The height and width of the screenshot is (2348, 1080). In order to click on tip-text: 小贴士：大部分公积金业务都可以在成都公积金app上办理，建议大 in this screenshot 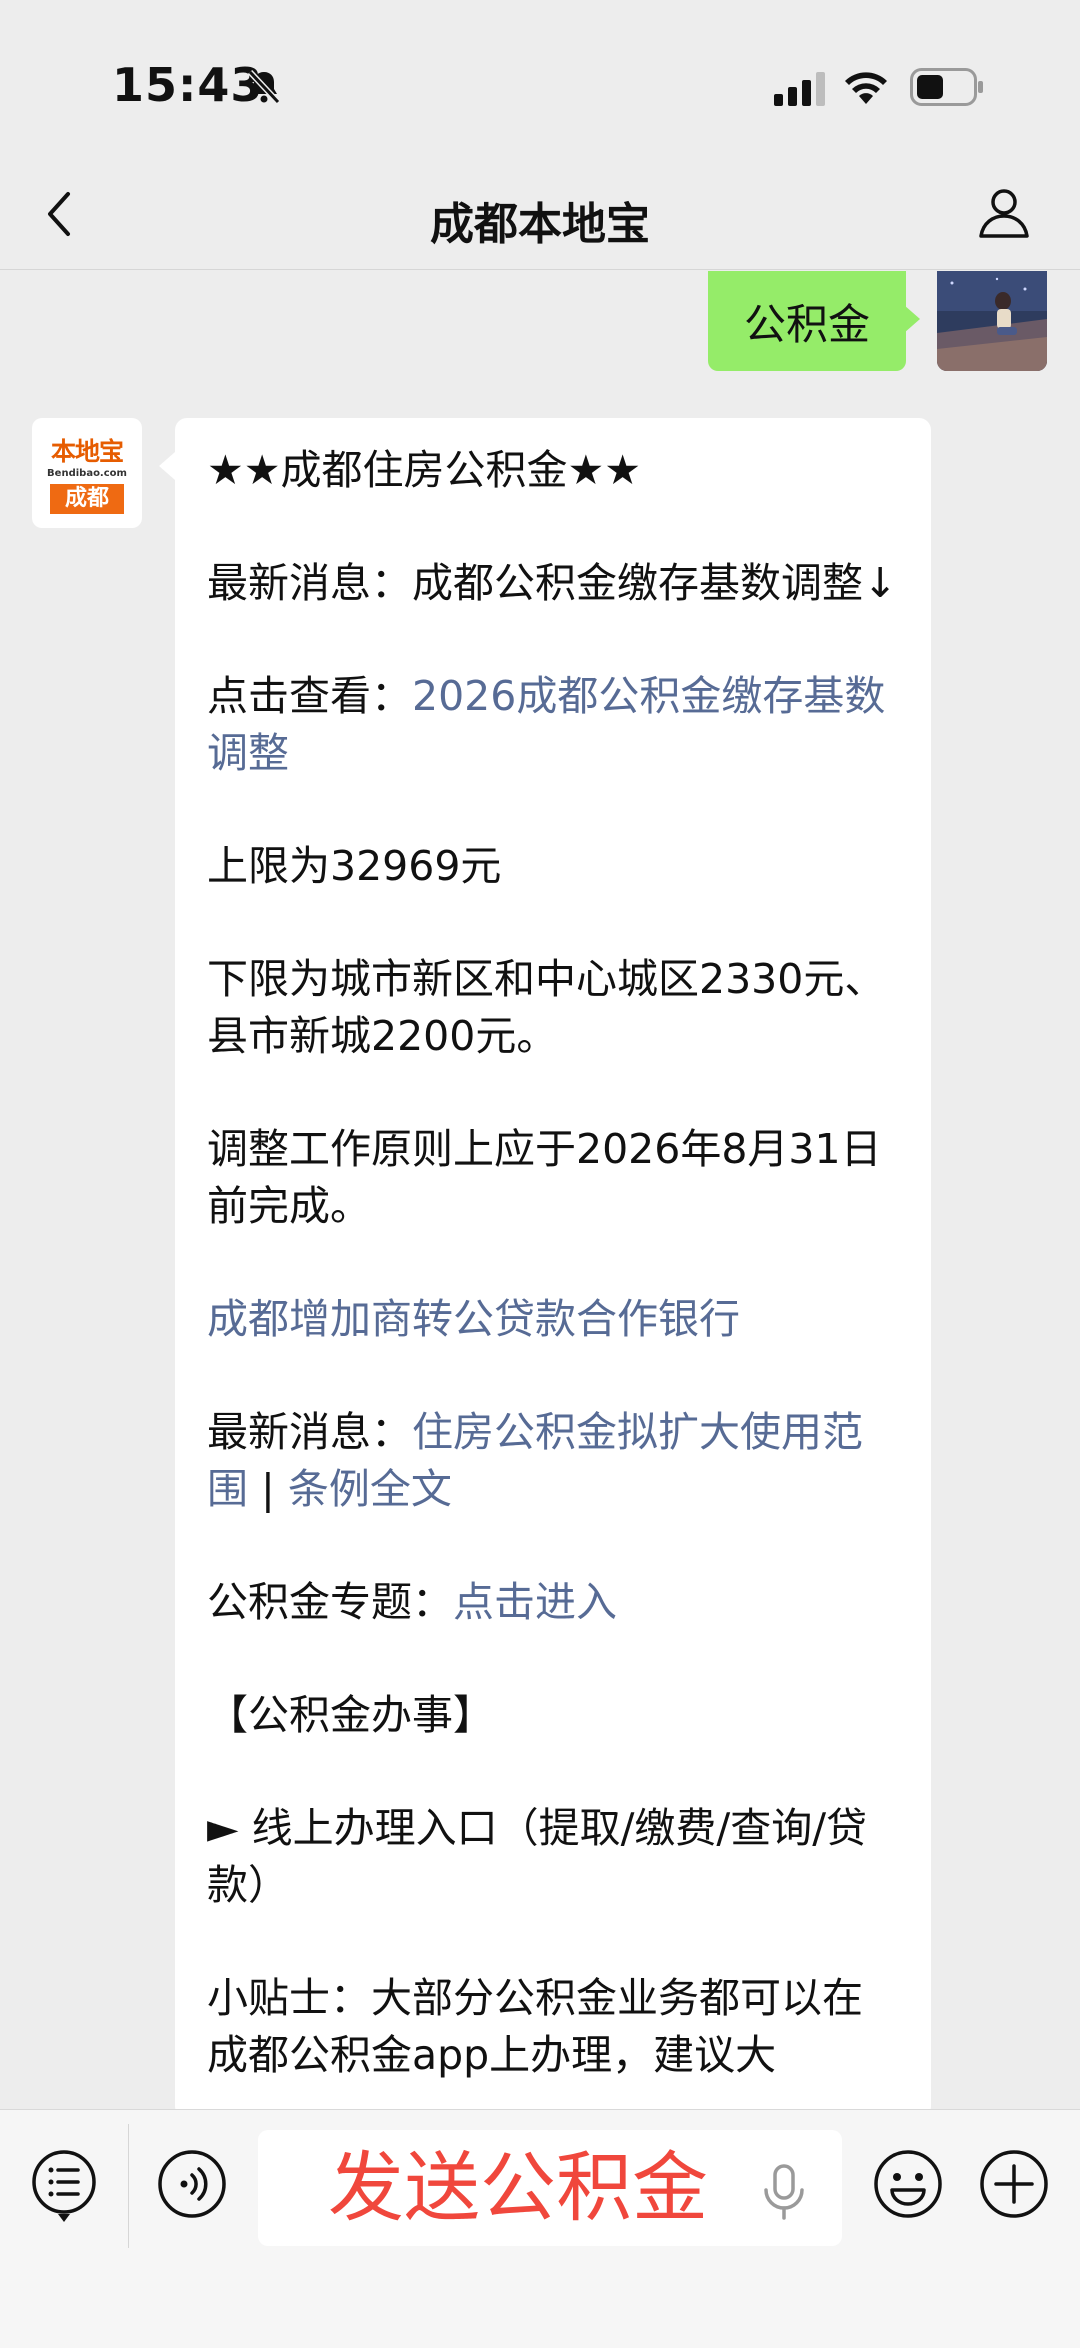, I will do `click(535, 2026)`.